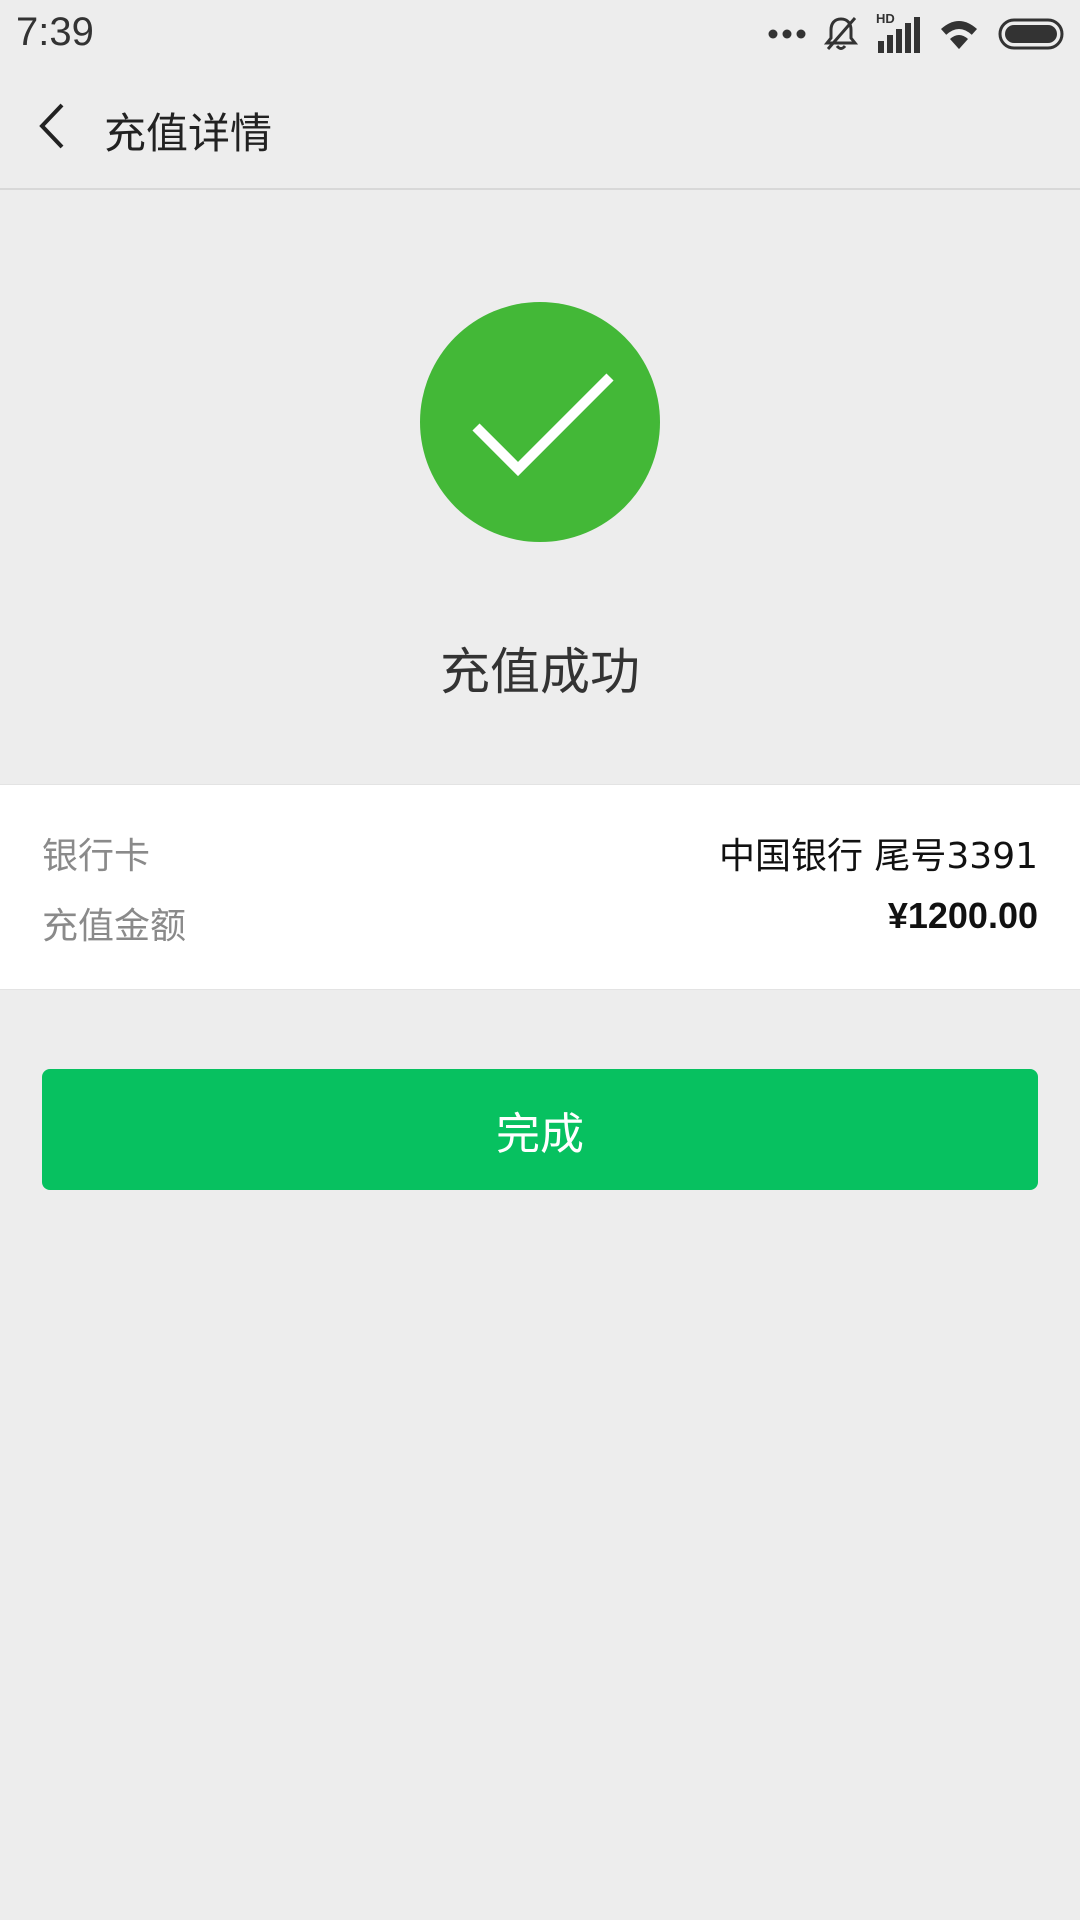 This screenshot has height=1920, width=1080. What do you see at coordinates (55, 32) in the screenshot?
I see `status-time: 7:39` at bounding box center [55, 32].